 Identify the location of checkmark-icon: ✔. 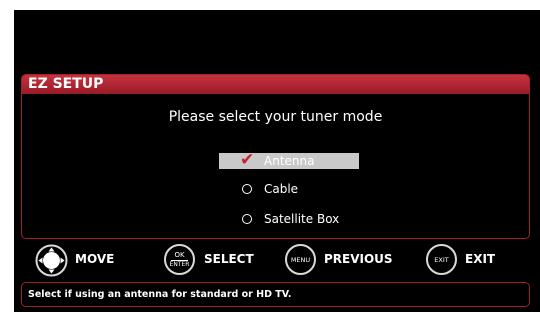
(247, 160).